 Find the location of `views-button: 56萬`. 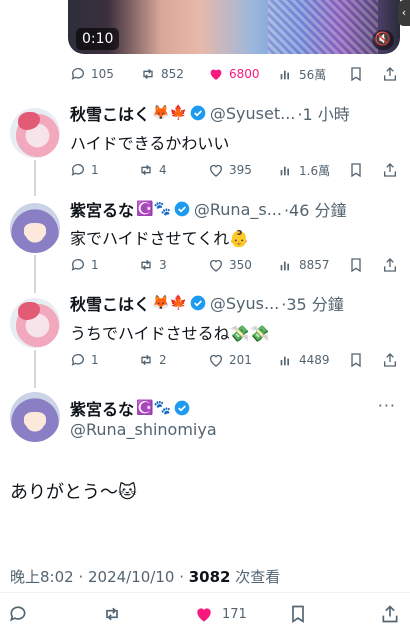

views-button: 56萬 is located at coordinates (302, 74).